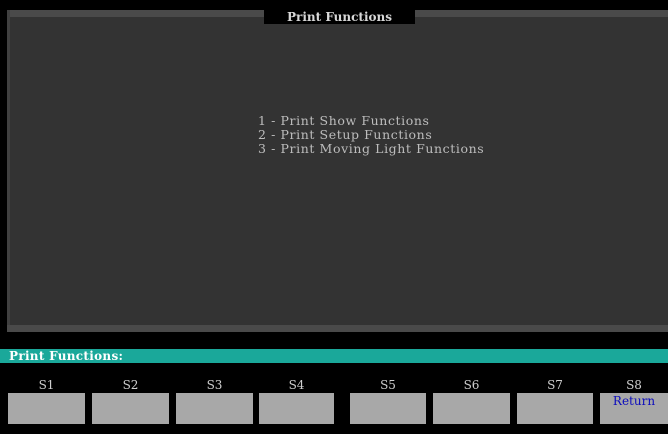 This screenshot has width=668, height=434. I want to click on softkey-s8-label: S8, so click(634, 385).